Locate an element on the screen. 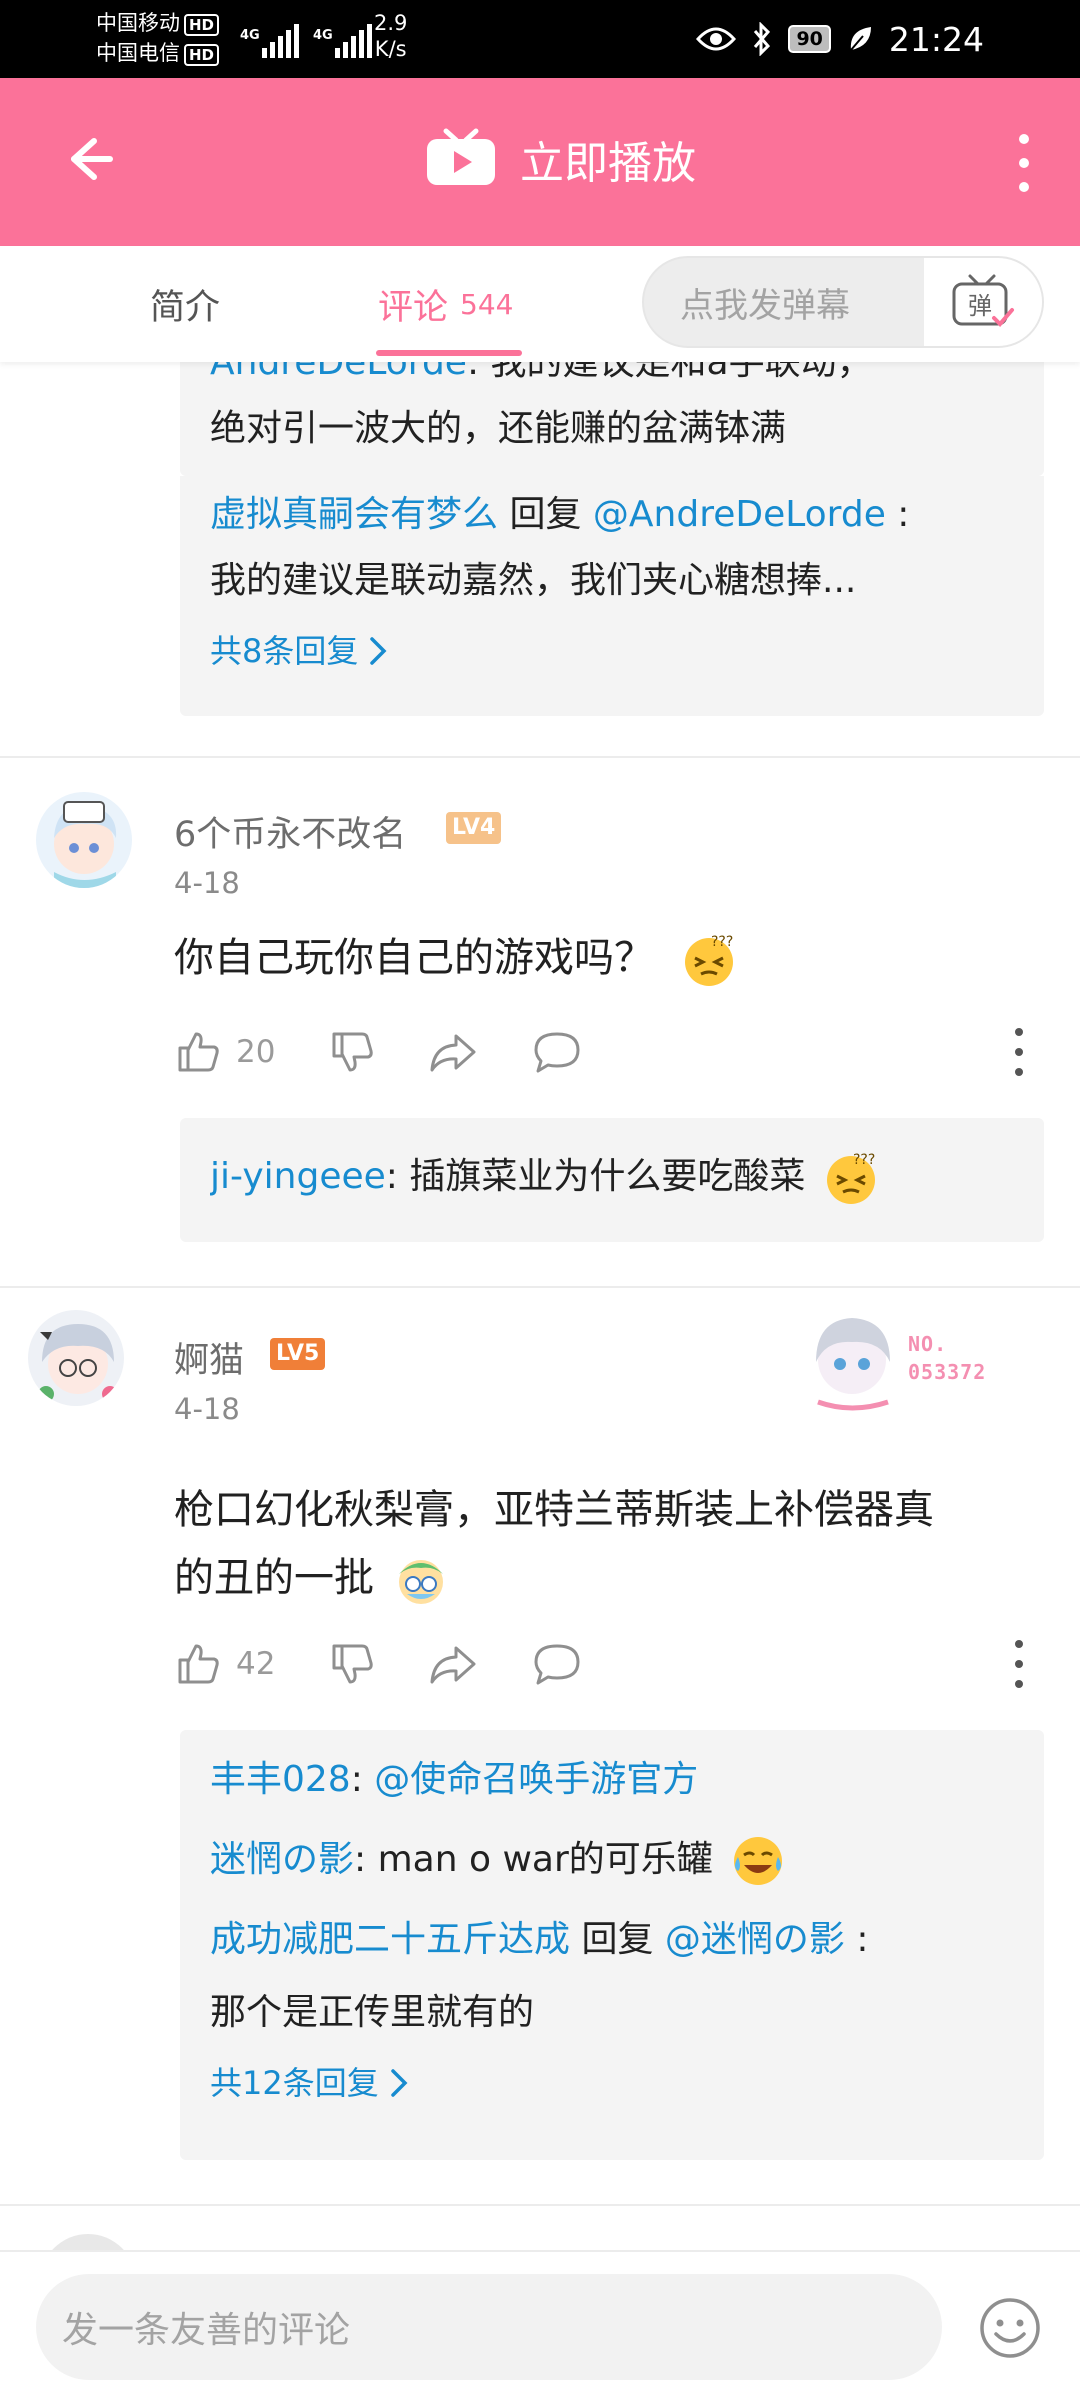  bluetooth-icon is located at coordinates (762, 39).